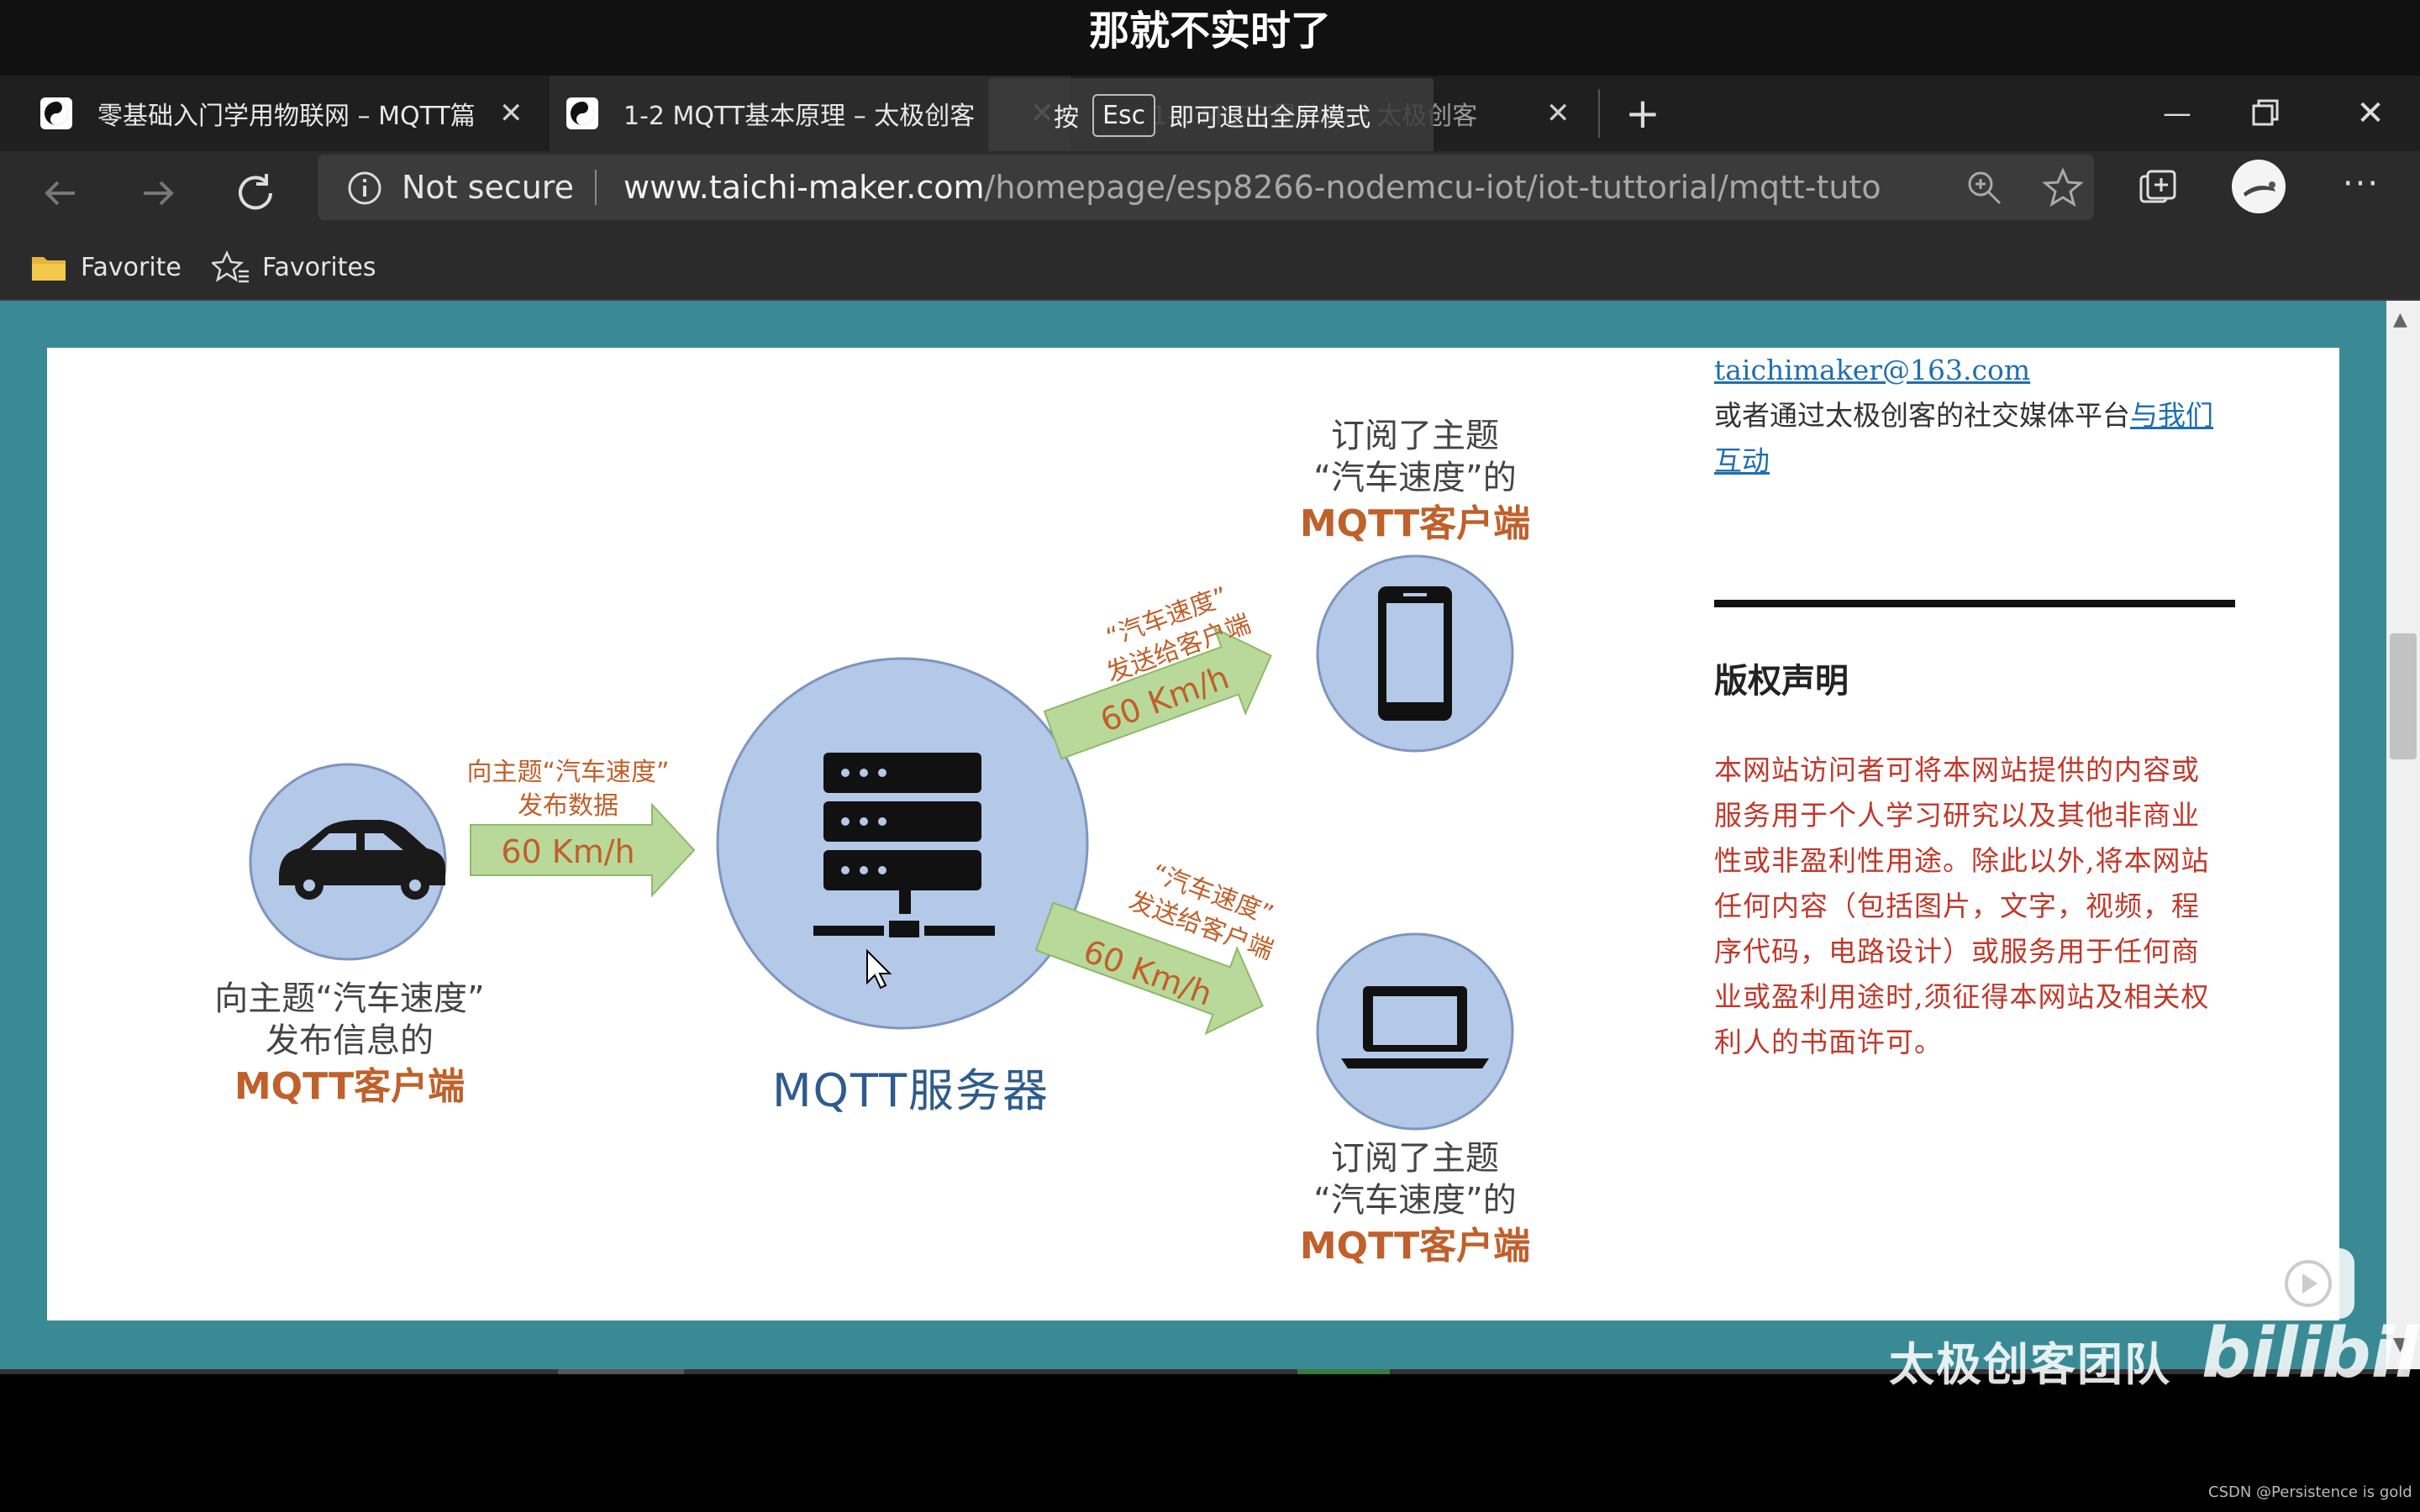 This screenshot has width=2420, height=1512. What do you see at coordinates (1210, 268) in the screenshot?
I see `bookmarks-bar: Favorite Favorites` at bounding box center [1210, 268].